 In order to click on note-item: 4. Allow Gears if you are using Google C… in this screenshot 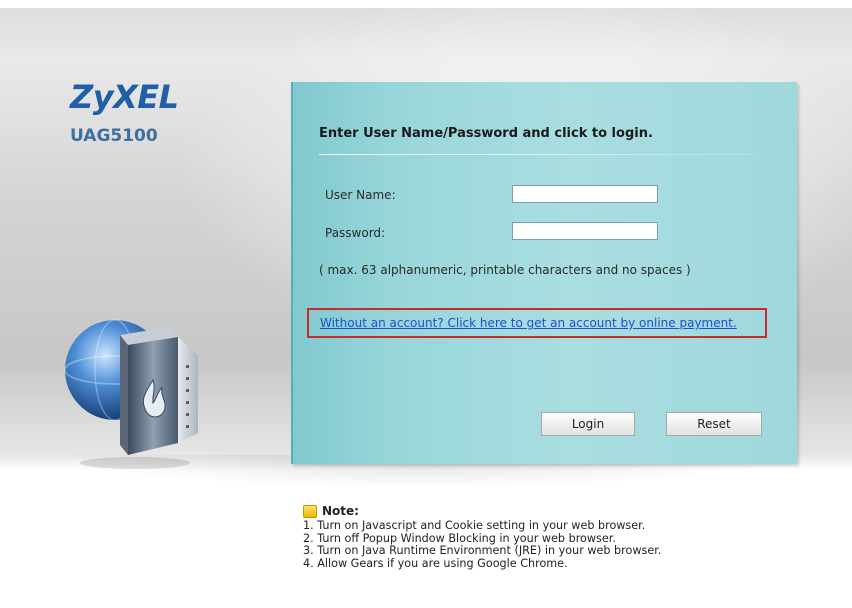, I will do `click(435, 563)`.